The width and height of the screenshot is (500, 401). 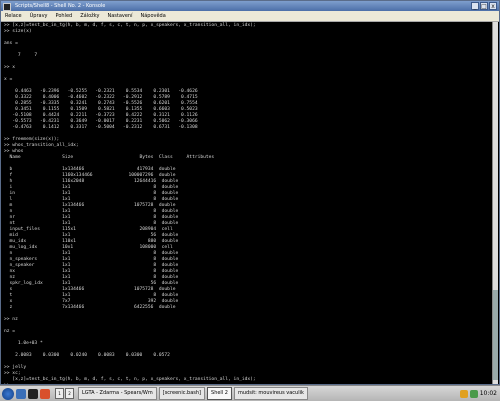 What do you see at coordinates (59, 393) in the screenshot?
I see `desktop-1: 1` at bounding box center [59, 393].